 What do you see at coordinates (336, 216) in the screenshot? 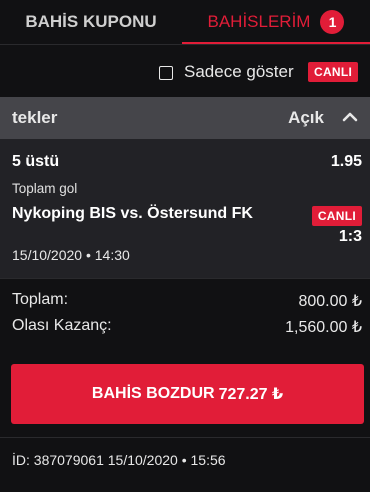
I see `live-badge: CANLI` at bounding box center [336, 216].